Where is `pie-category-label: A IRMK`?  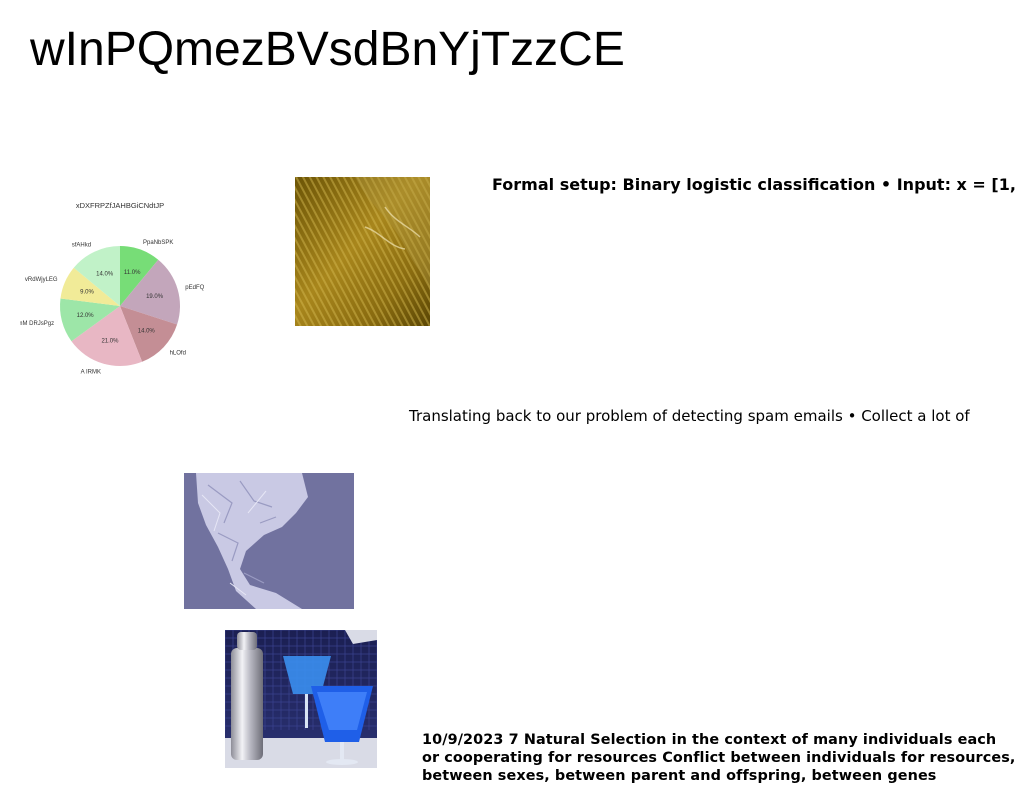 pie-category-label: A IRMK is located at coordinates (91, 372).